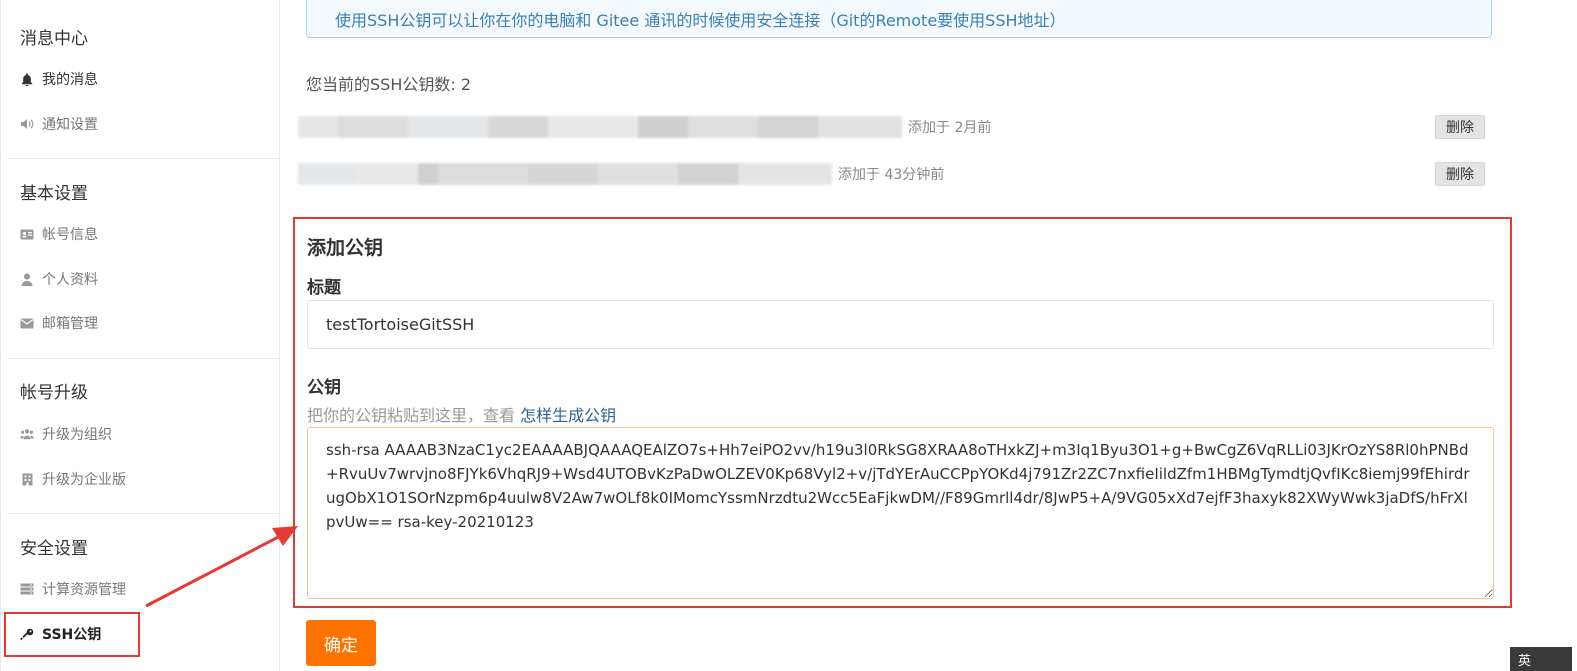 This screenshot has height=671, width=1577. I want to click on how-to-generate-key-link: 怎样生成公钥, so click(568, 415).